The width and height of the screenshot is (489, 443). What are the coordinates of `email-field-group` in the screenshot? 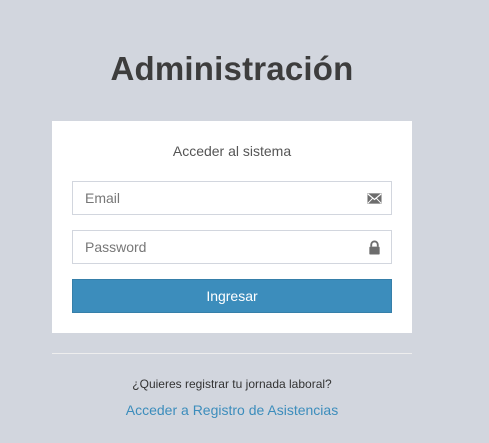 It's located at (232, 198).